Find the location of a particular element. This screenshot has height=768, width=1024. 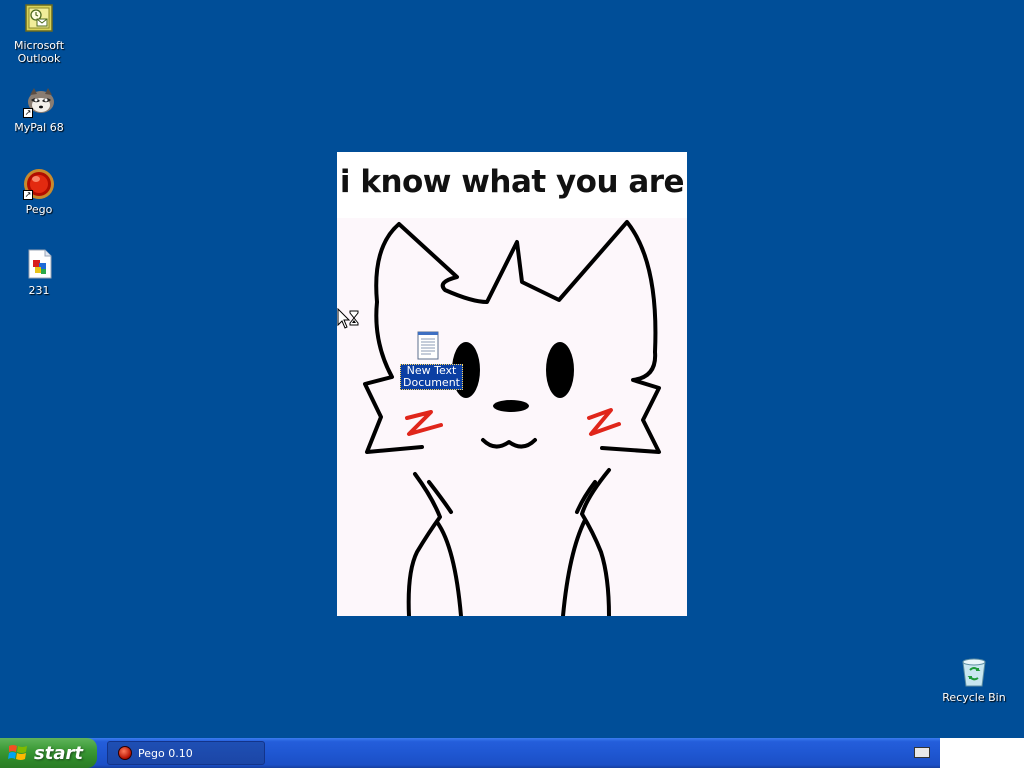

desktop-icon-recycle-bin: Recycle Bin is located at coordinates (974, 680).